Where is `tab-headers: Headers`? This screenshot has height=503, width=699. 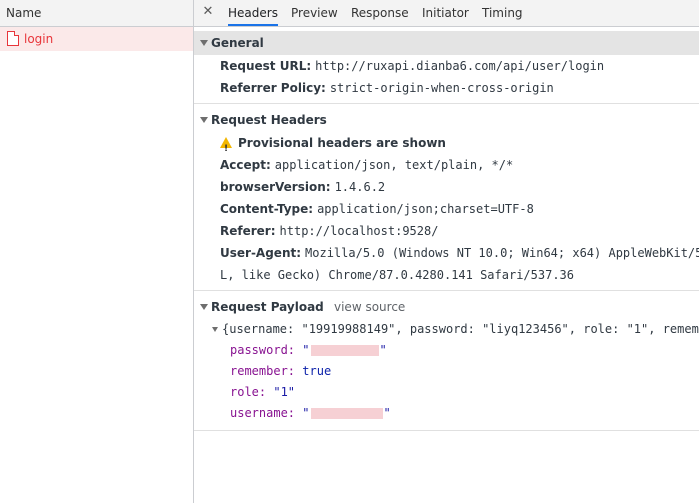
tab-headers: Headers is located at coordinates (253, 13).